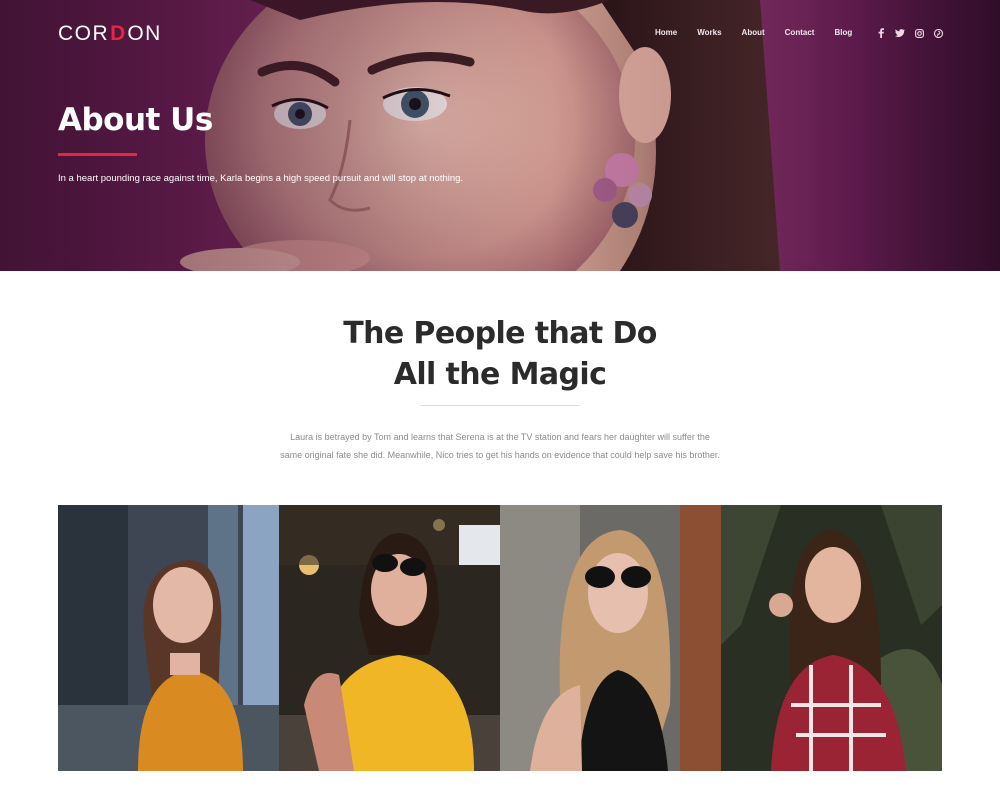 This screenshot has height=800, width=1000. I want to click on nav-home: Home, so click(666, 32).